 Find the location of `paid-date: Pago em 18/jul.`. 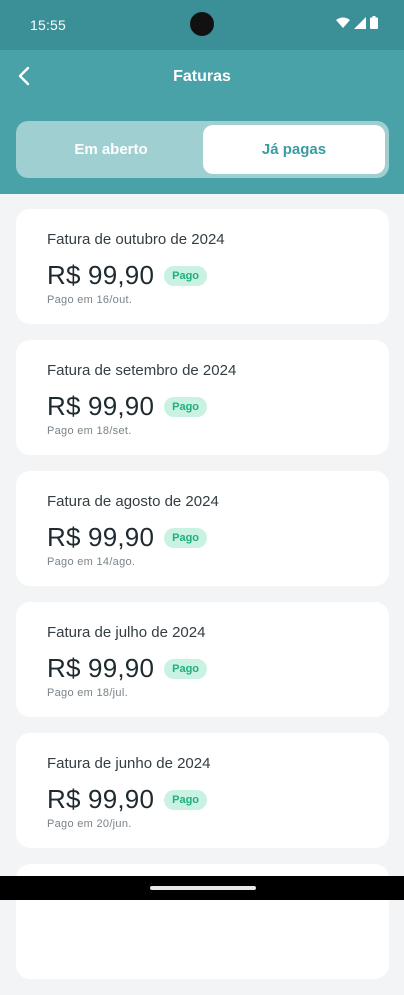

paid-date: Pago em 18/jul. is located at coordinates (87, 693).